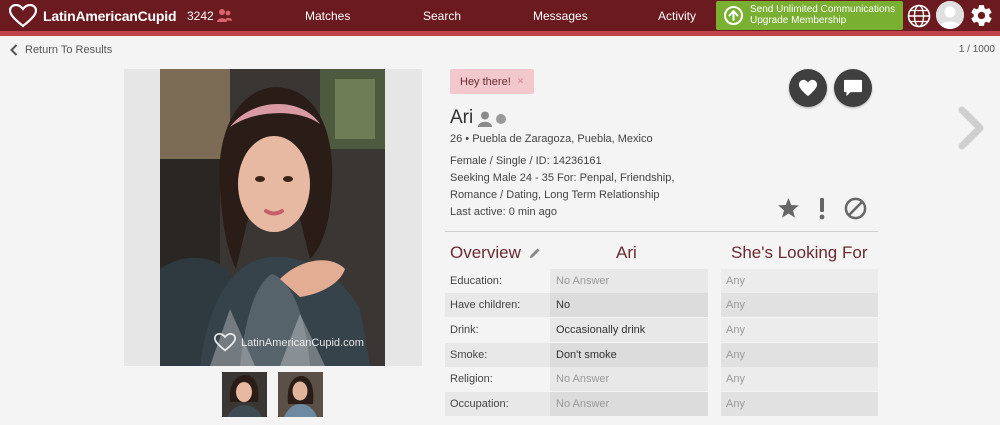 This screenshot has width=1000, height=425. Describe the element at coordinates (497, 355) in the screenshot. I see `row-label: Smoke:` at that location.